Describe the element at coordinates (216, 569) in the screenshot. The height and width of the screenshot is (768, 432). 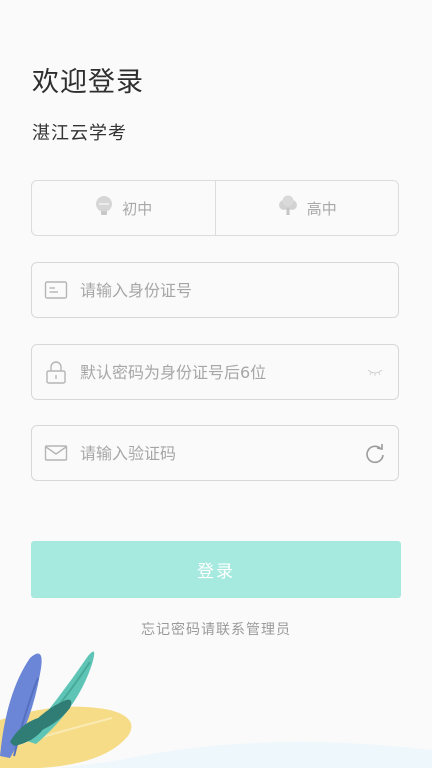
I see `login-button: 登录` at that location.